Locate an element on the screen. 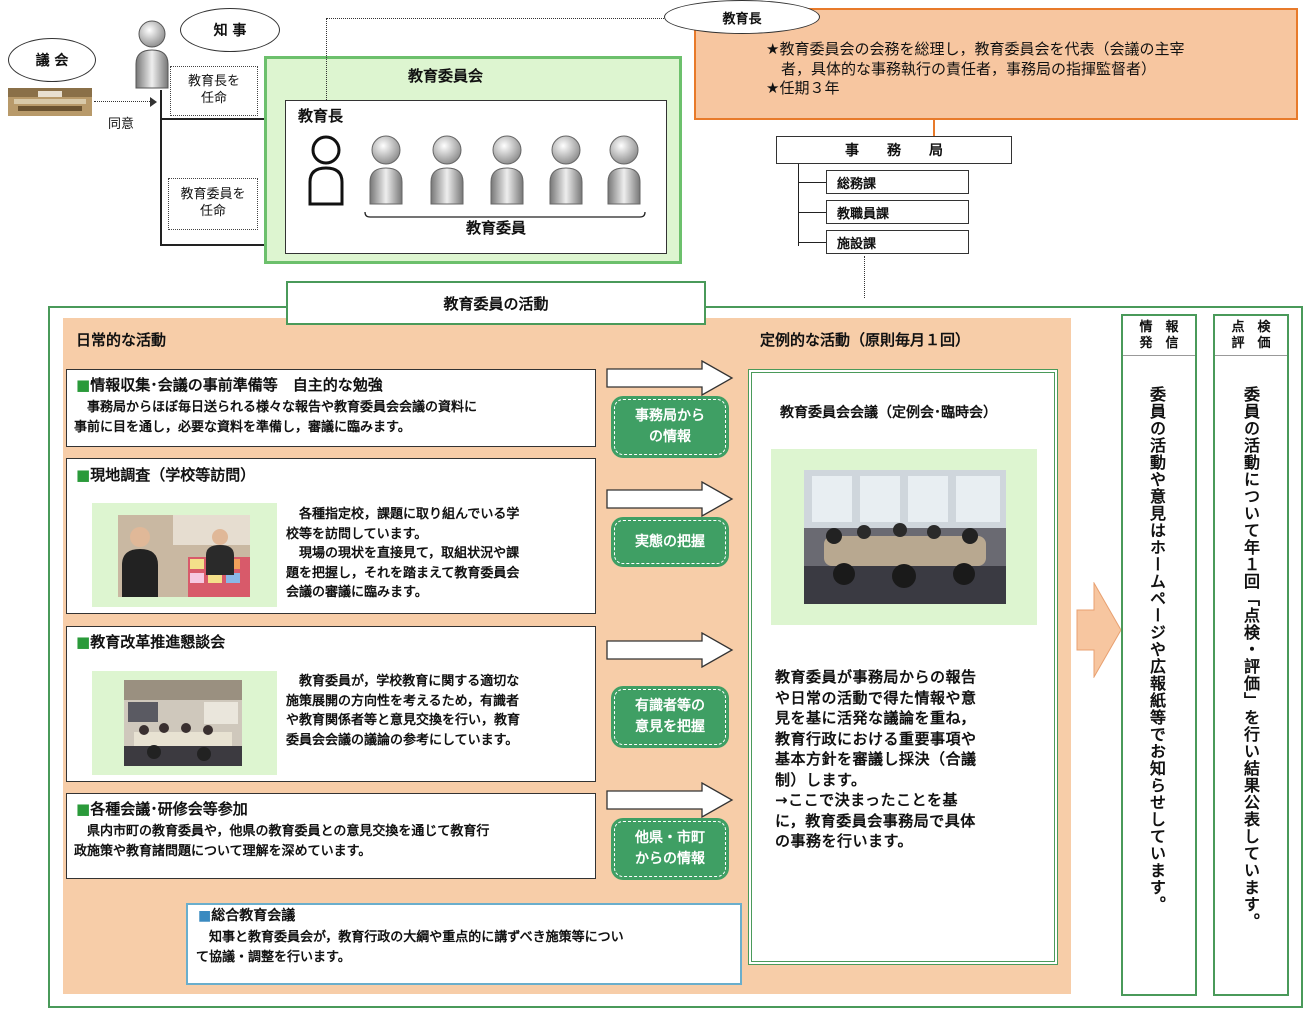 The width and height of the screenshot is (1307, 1011). activity-item-heading: ■教育改革推進懇談会 is located at coordinates (151, 642).